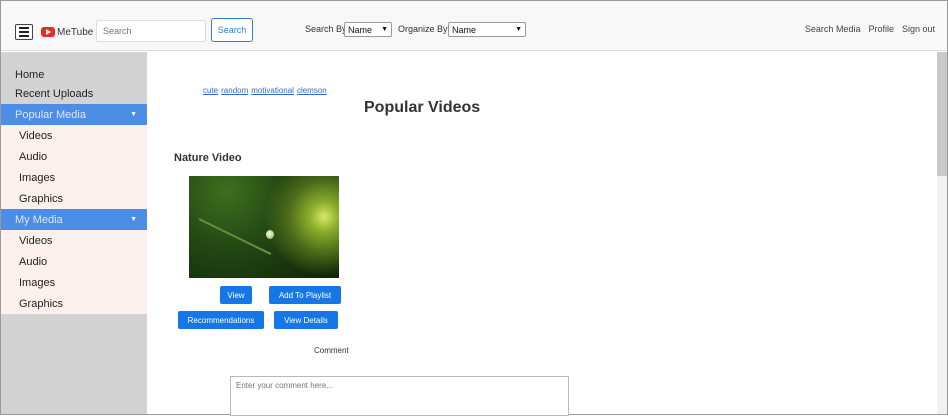  Describe the element at coordinates (234, 90) in the screenshot. I see `tag-link: random` at that location.